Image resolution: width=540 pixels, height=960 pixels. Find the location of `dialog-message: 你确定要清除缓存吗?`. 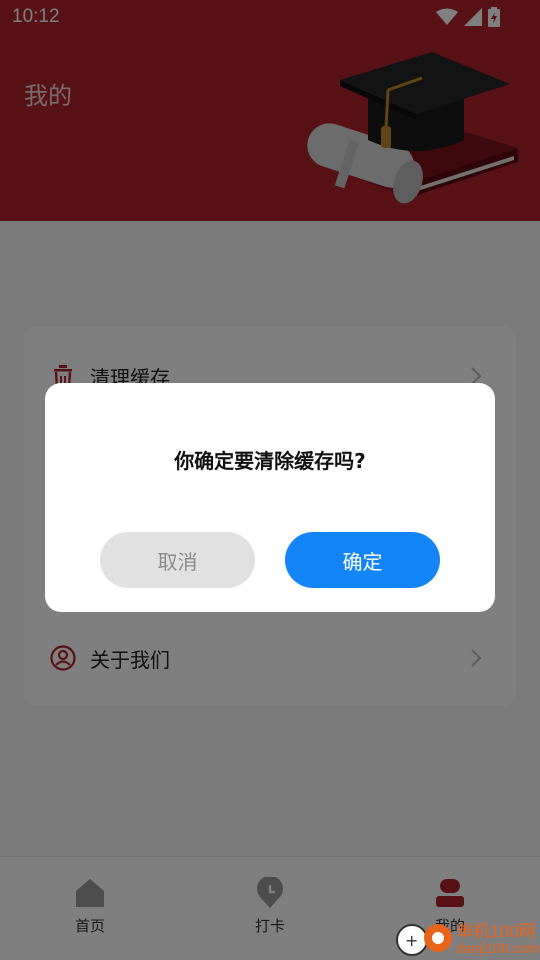

dialog-message: 你确定要清除缓存吗? is located at coordinates (270, 461).